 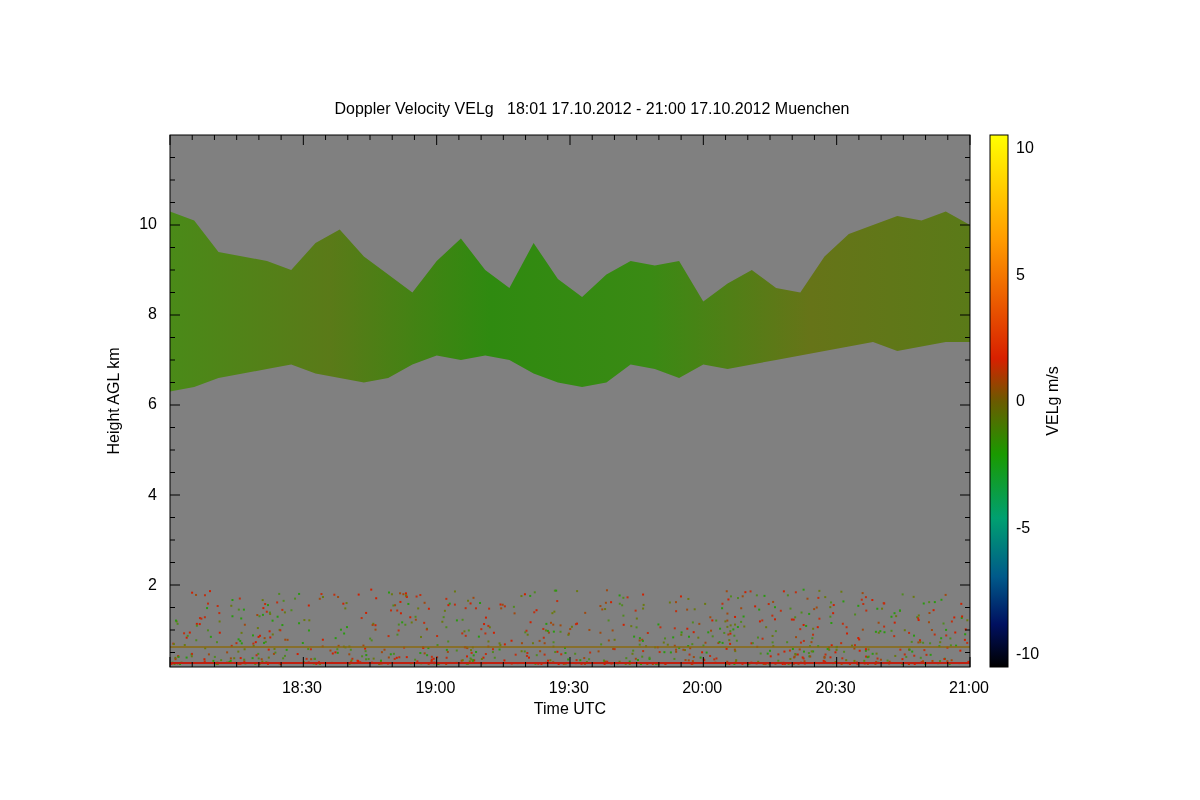 What do you see at coordinates (1052, 401) in the screenshot?
I see `colorbar-label: VELg m/s` at bounding box center [1052, 401].